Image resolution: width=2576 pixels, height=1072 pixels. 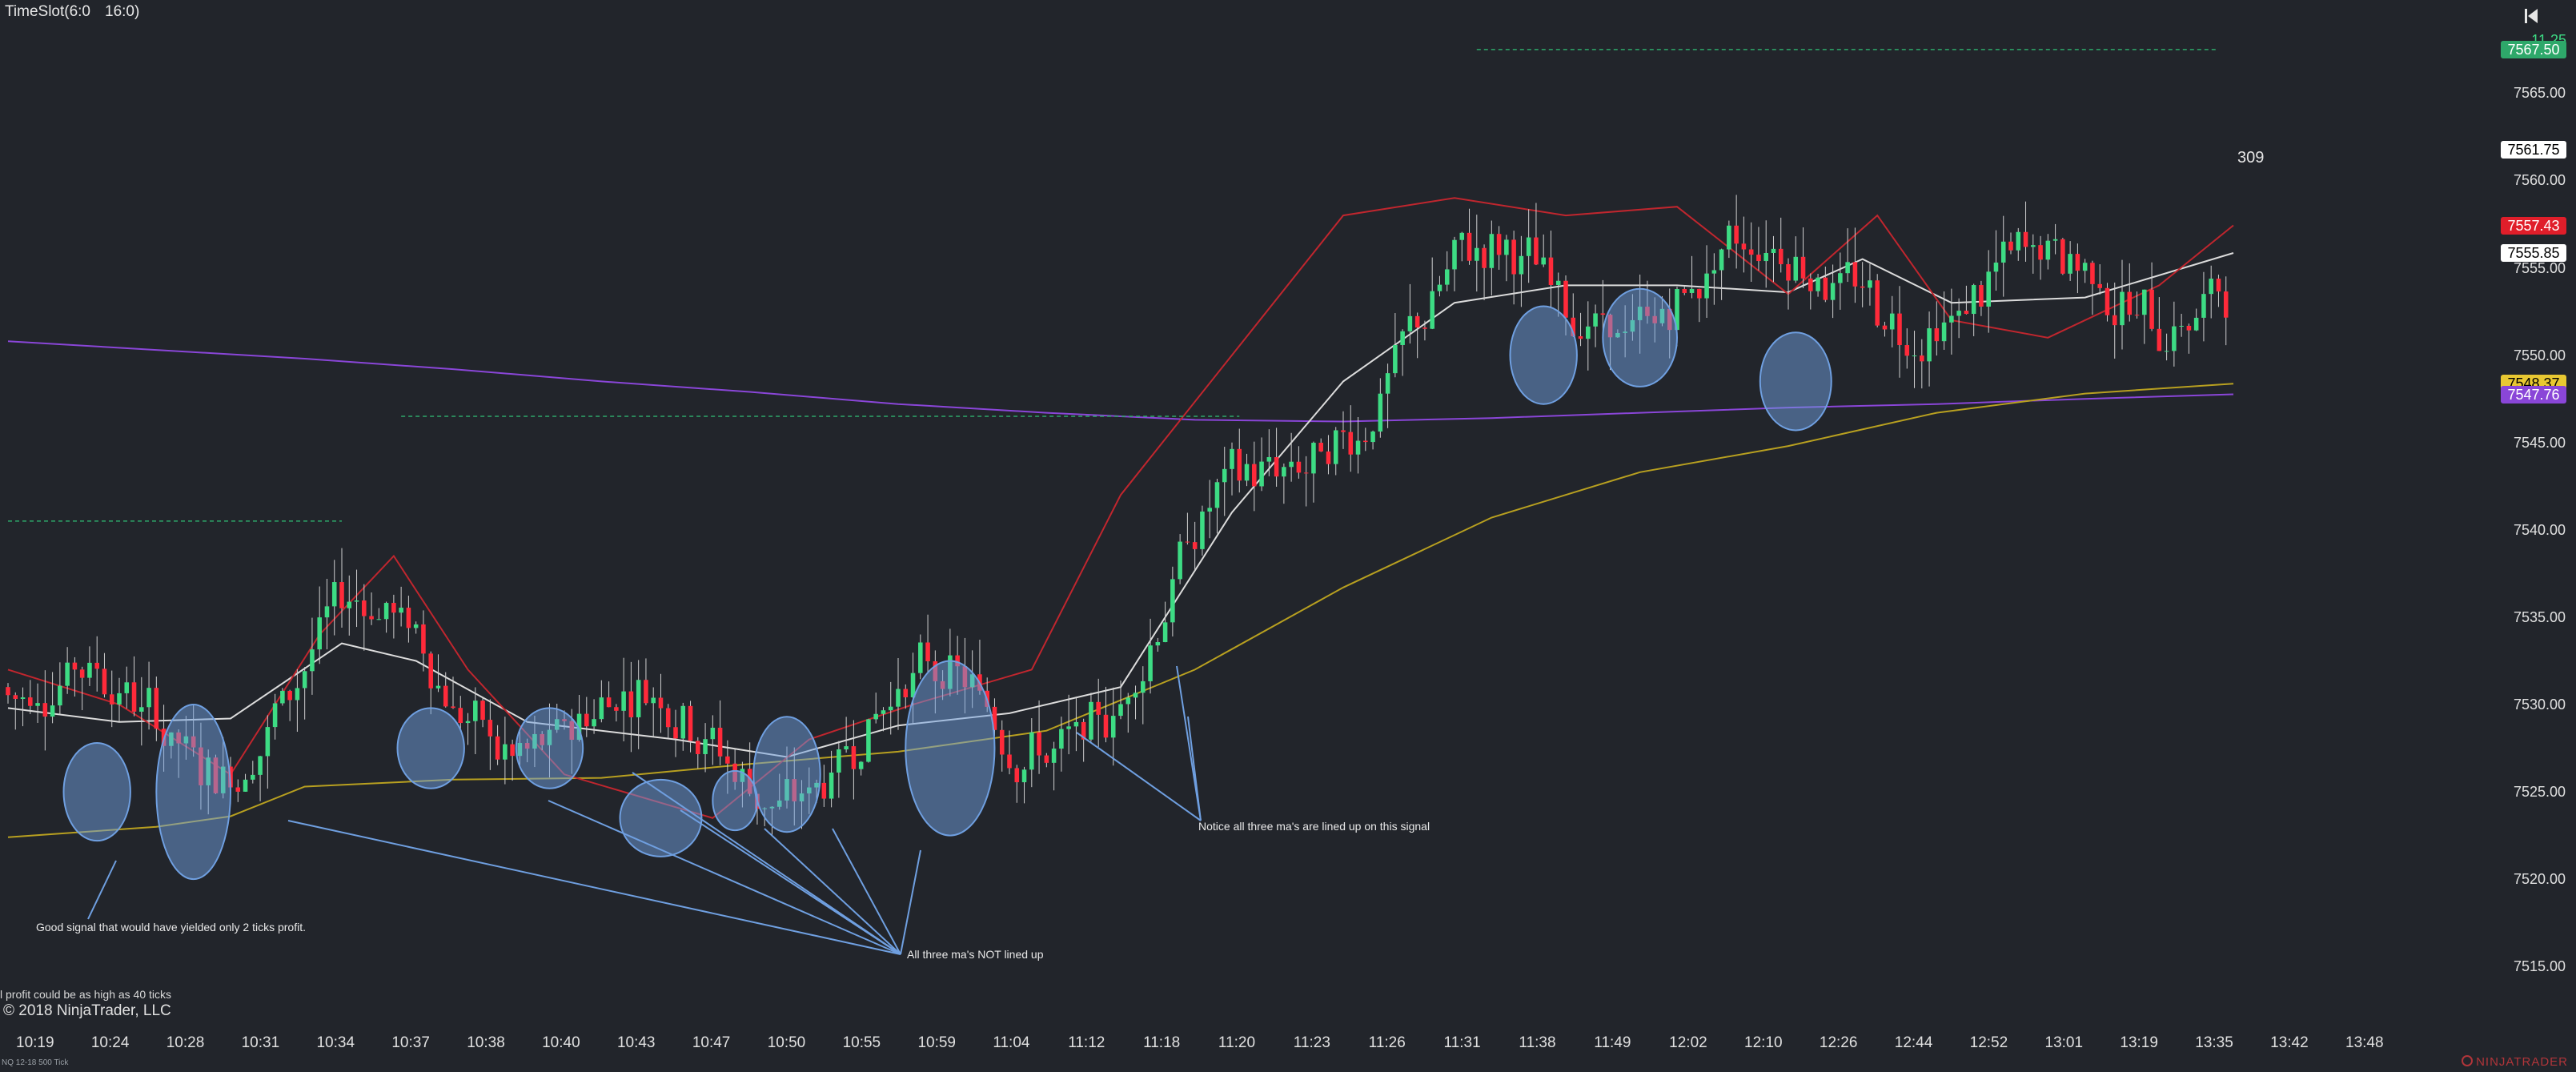 I want to click on price-marker: 7547.76, so click(x=2534, y=394).